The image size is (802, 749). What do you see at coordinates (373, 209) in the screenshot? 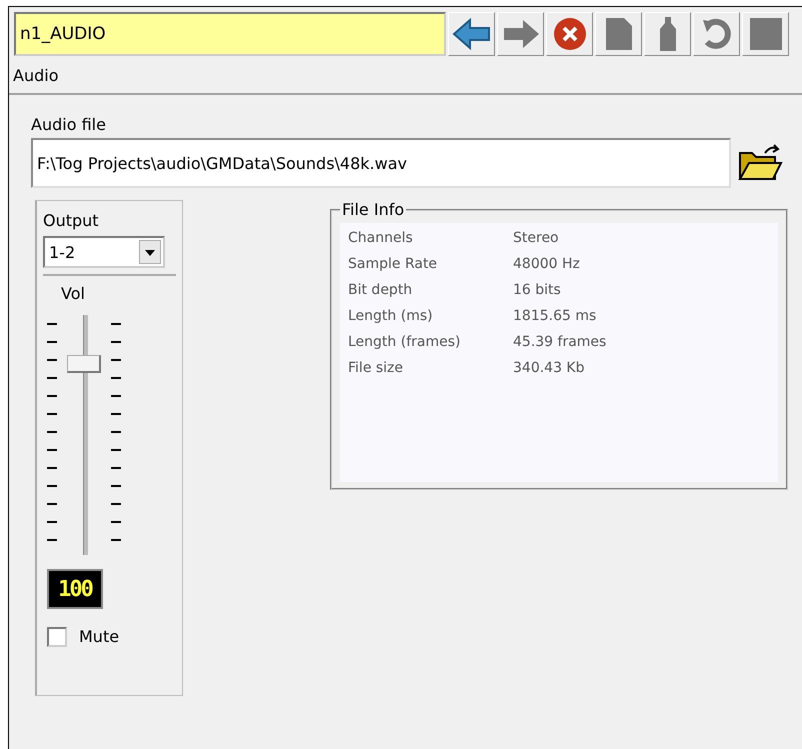
I see `group-title: File Info` at bounding box center [373, 209].